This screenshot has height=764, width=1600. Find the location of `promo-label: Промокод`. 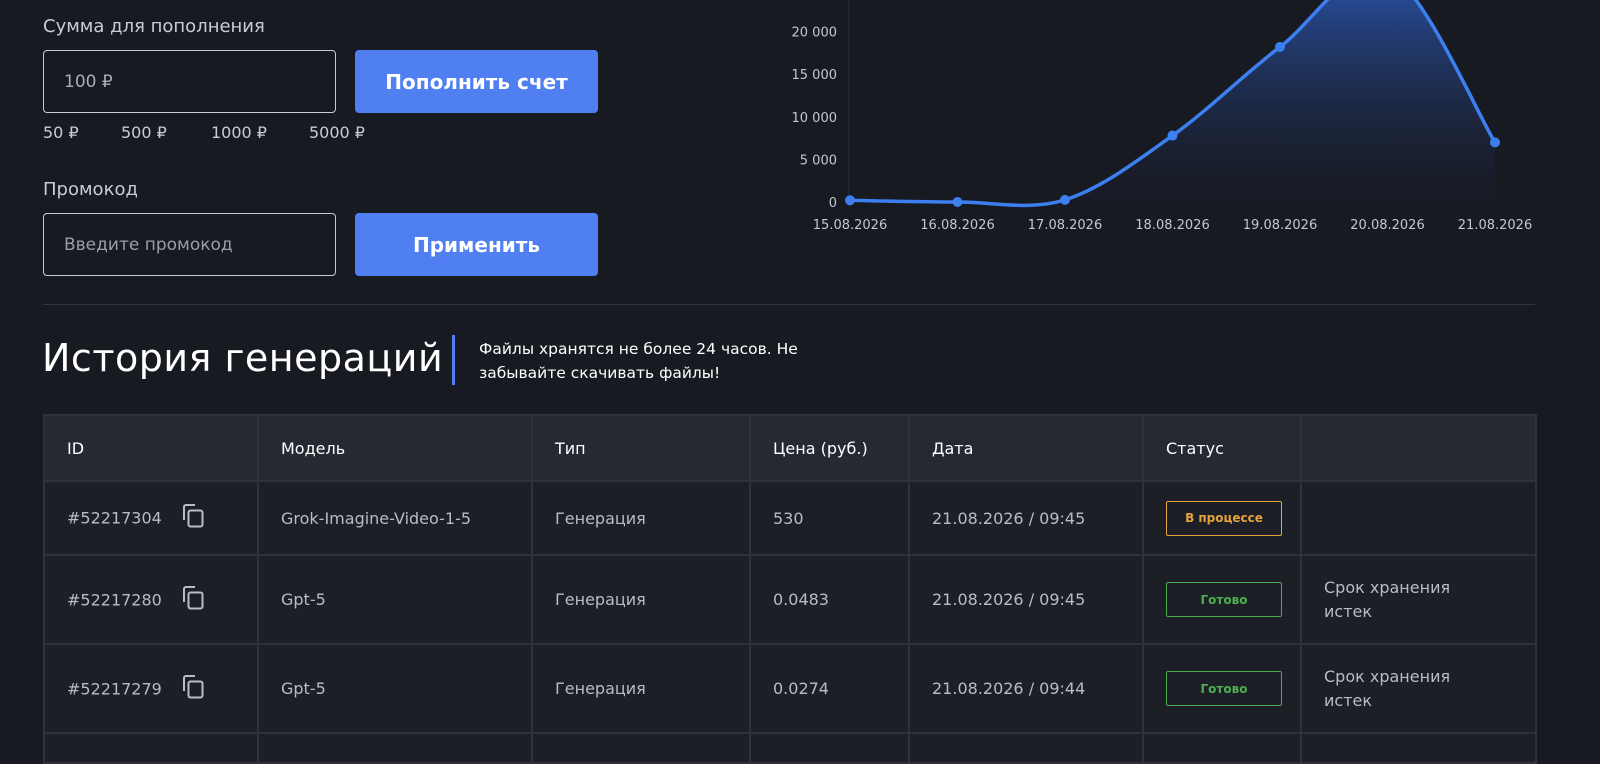

promo-label: Промокод is located at coordinates (90, 189).